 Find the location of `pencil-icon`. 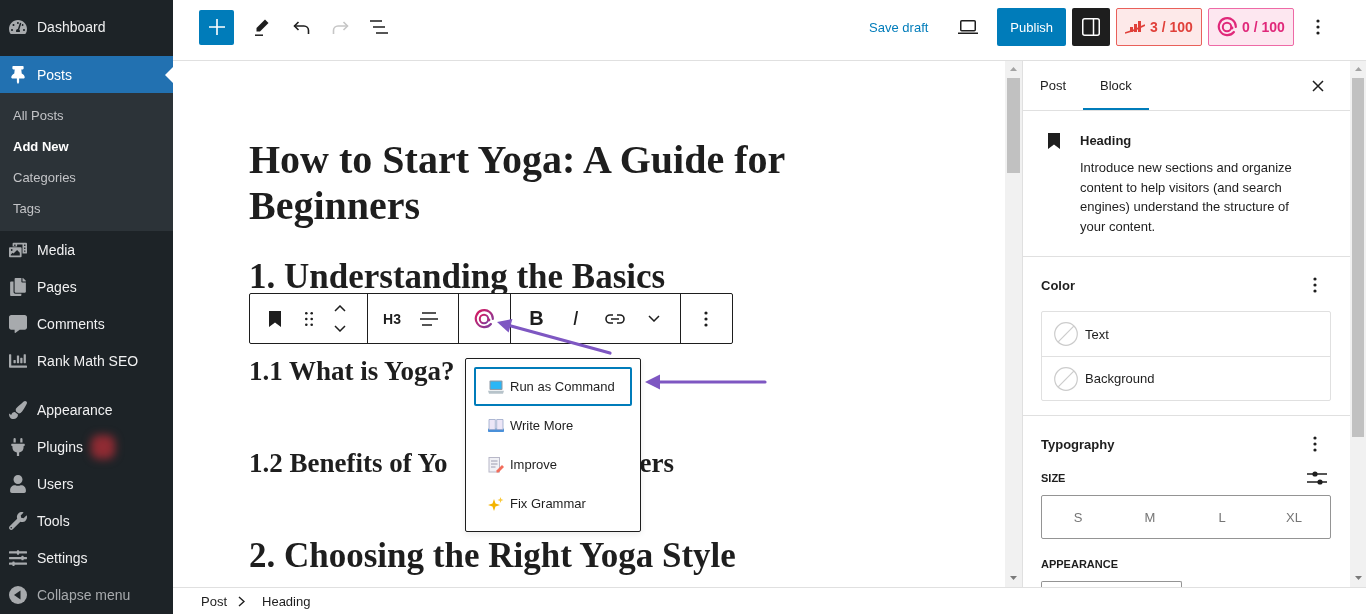

pencil-icon is located at coordinates (262, 27).